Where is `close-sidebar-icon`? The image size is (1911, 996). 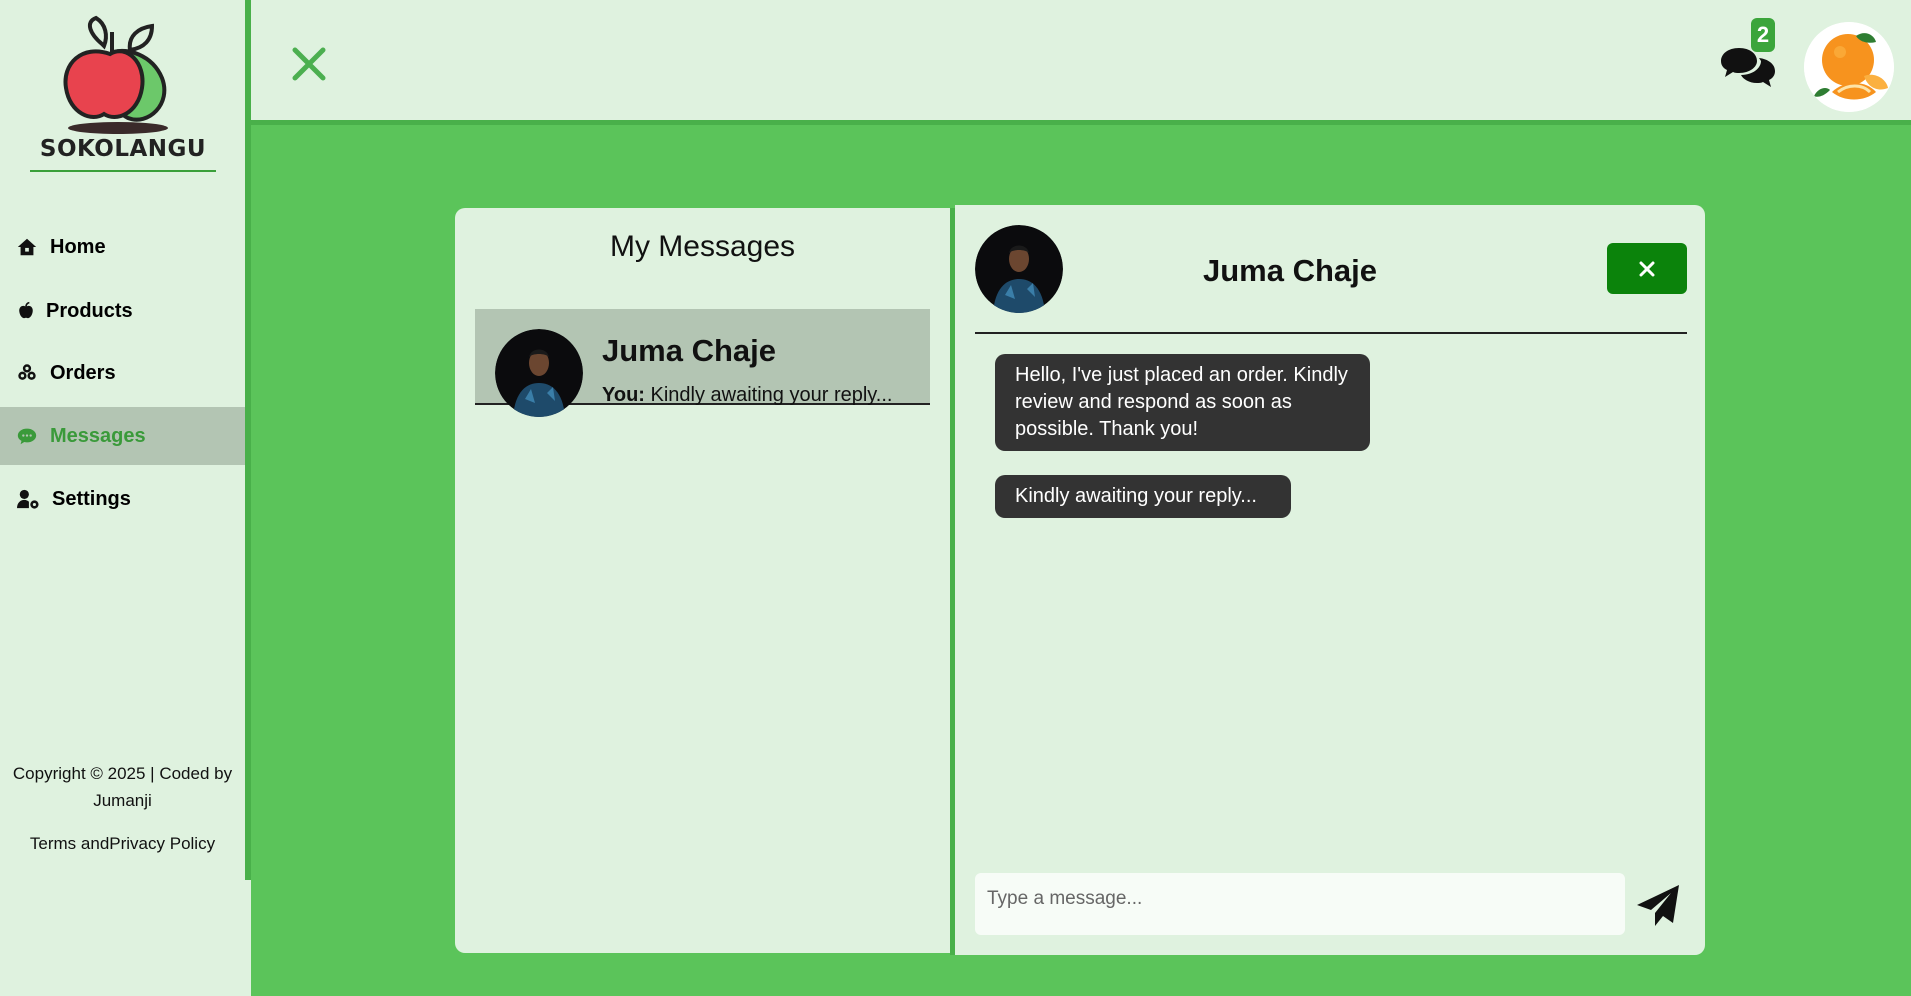 close-sidebar-icon is located at coordinates (309, 64).